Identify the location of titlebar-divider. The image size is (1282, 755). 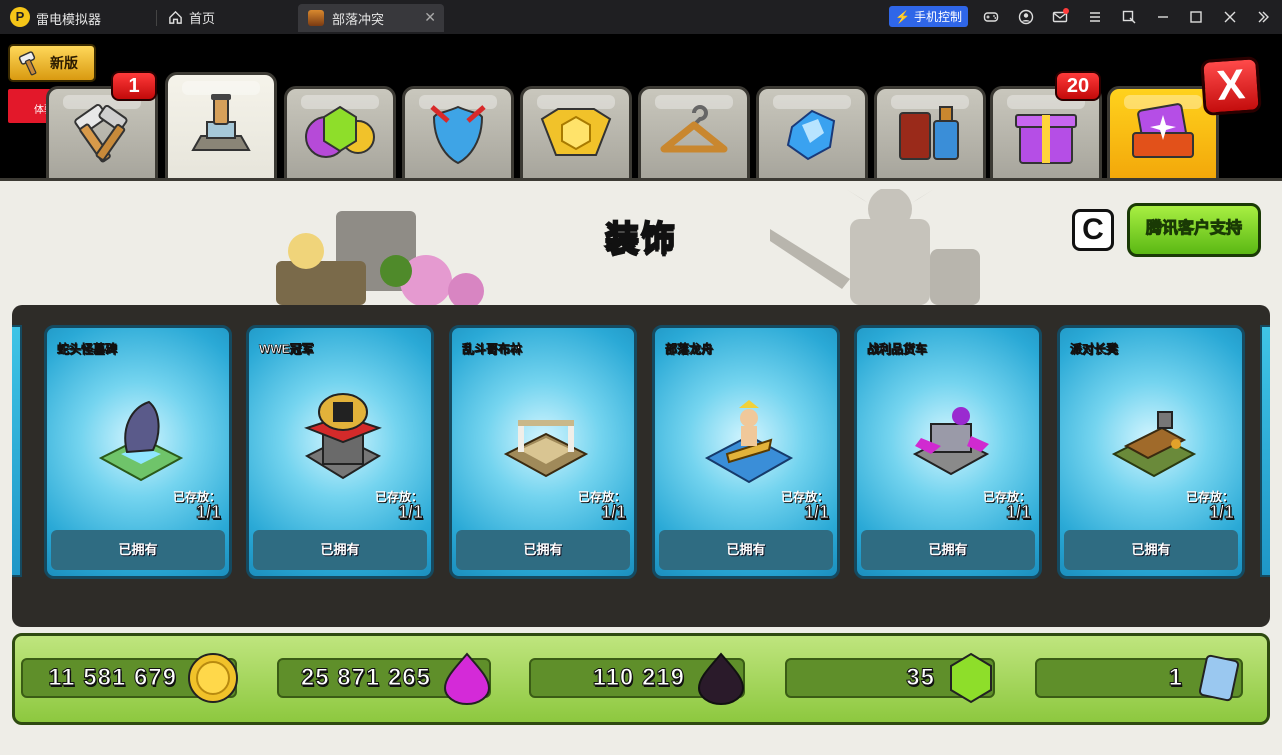
(156, 18).